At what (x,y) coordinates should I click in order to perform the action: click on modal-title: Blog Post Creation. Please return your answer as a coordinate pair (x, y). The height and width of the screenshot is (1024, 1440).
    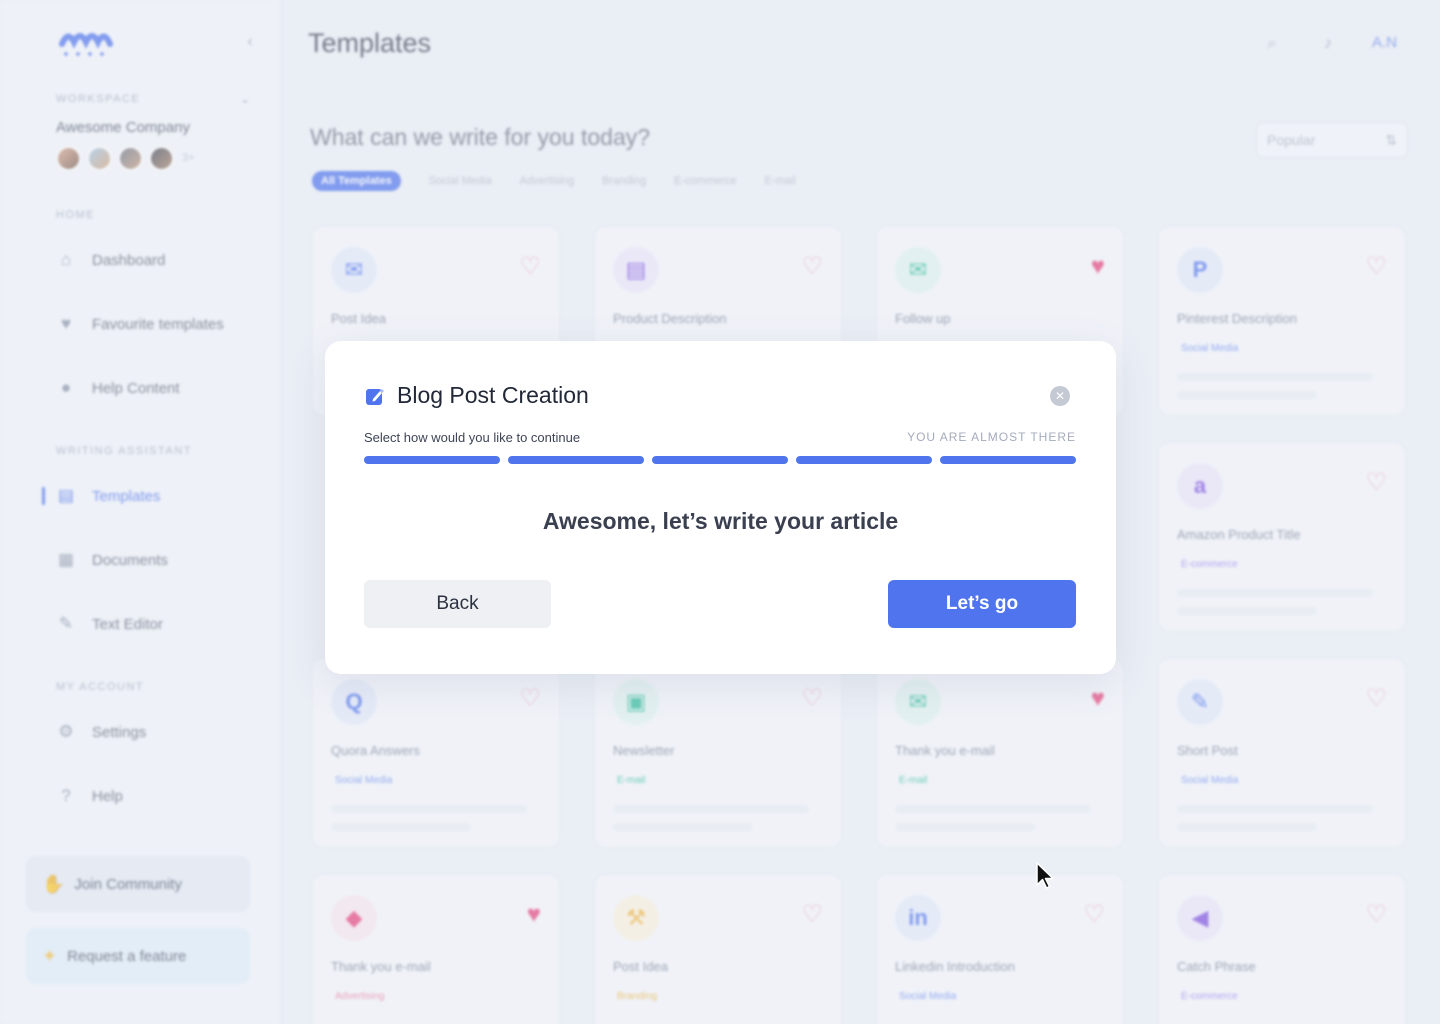
    Looking at the image, I should click on (493, 395).